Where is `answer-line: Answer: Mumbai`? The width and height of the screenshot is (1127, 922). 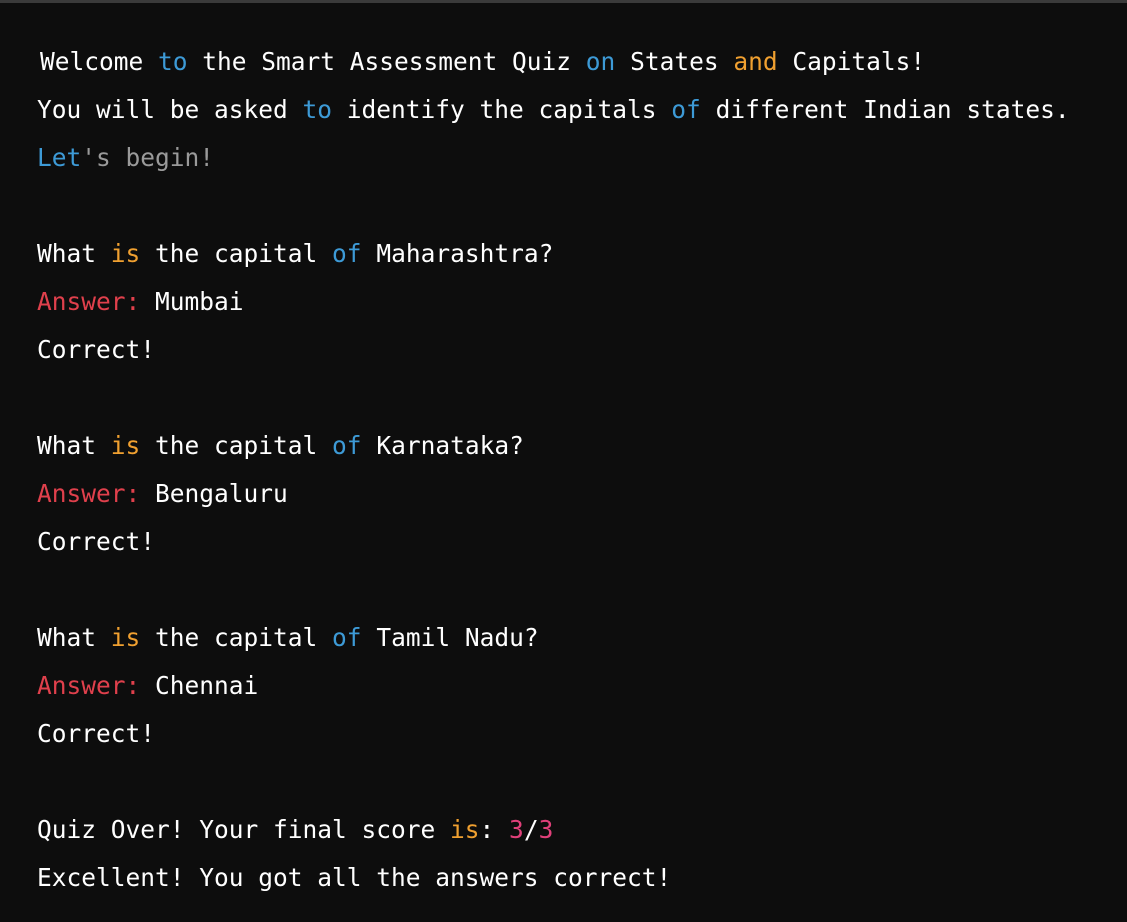 answer-line: Answer: Mumbai is located at coordinates (582, 302).